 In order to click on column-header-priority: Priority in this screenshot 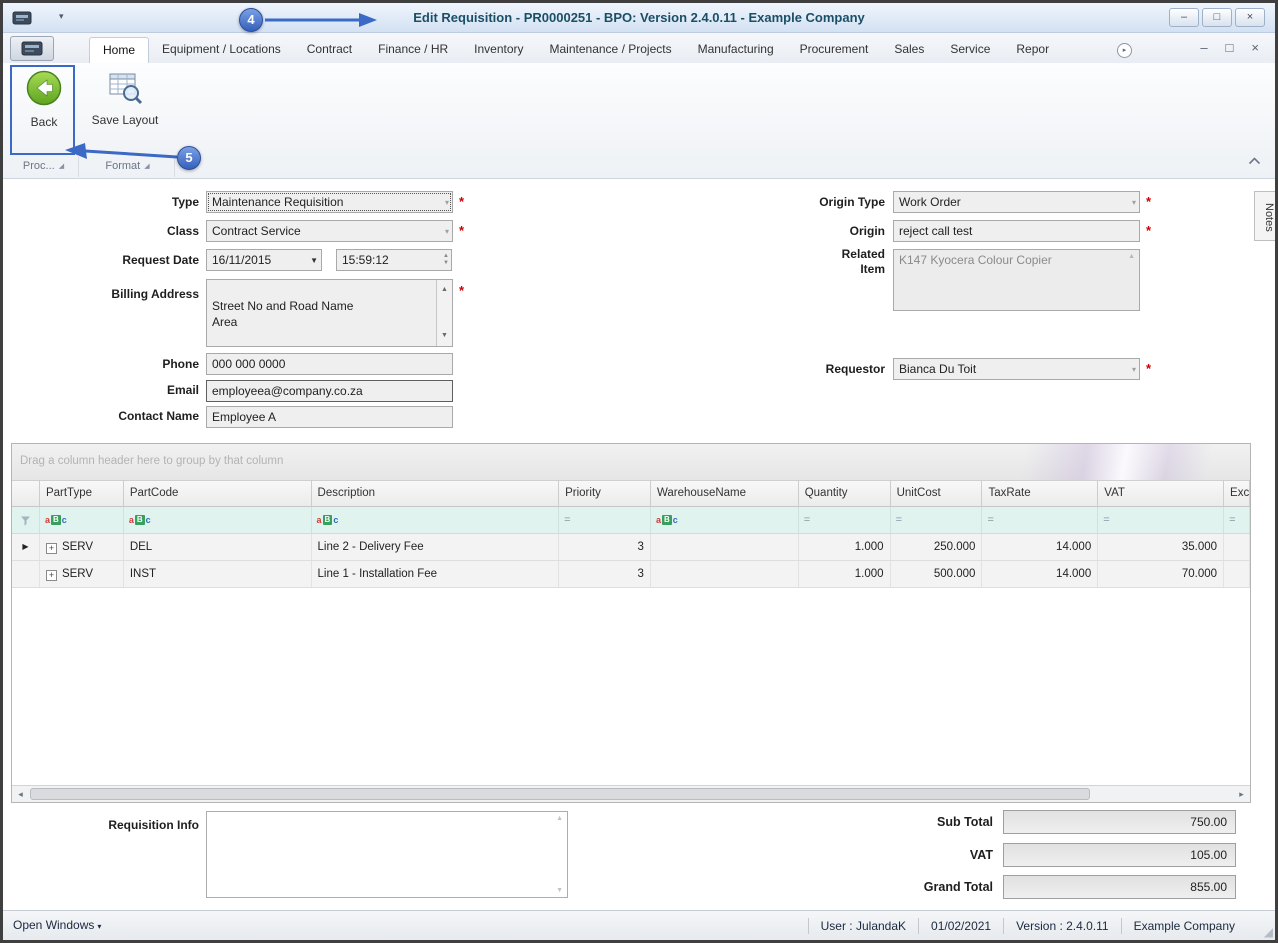, I will do `click(605, 494)`.